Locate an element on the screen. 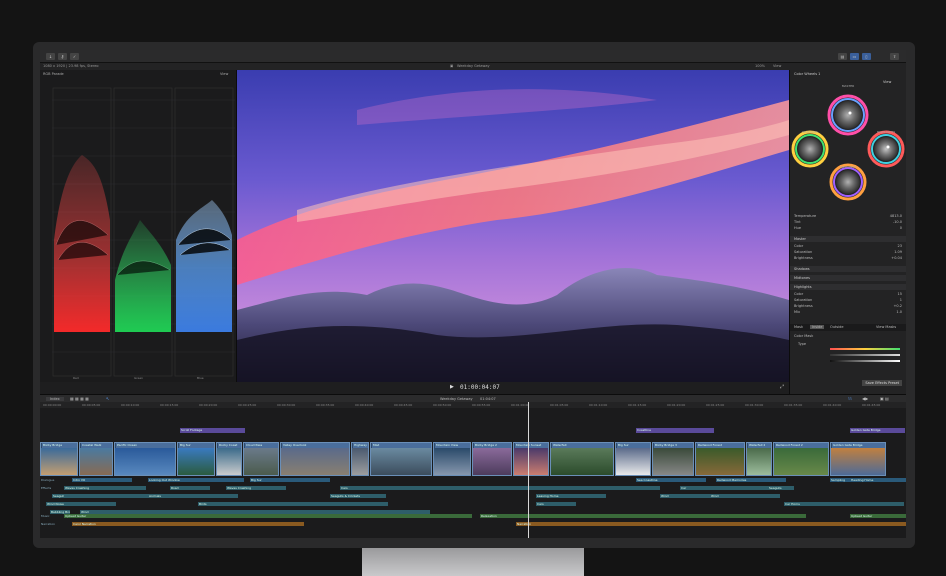 The image size is (946, 576). video-clip: Redwood Forest 2 is located at coordinates (801, 459).